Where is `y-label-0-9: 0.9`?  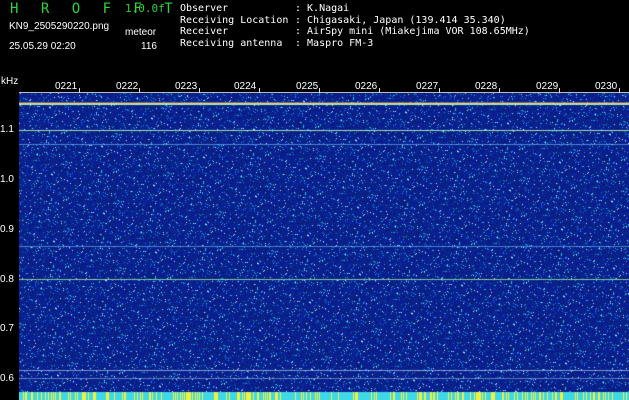 y-label-0-9: 0.9 is located at coordinates (7, 229).